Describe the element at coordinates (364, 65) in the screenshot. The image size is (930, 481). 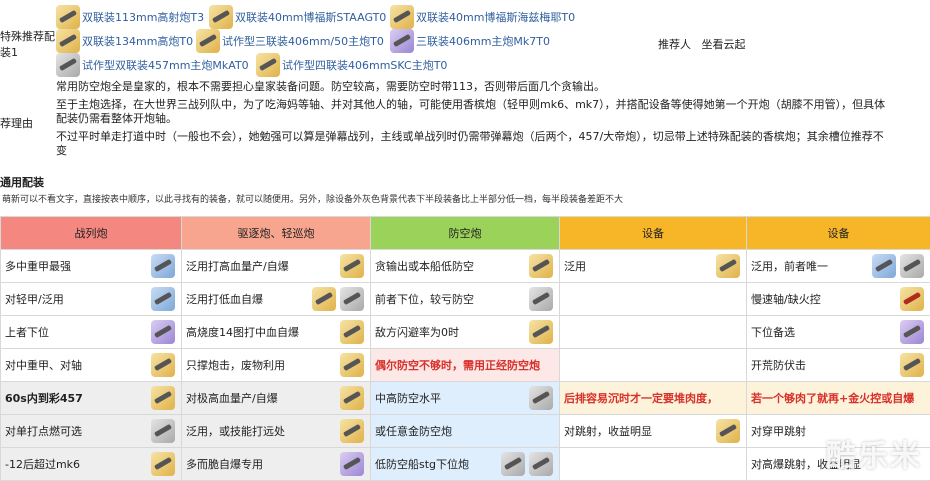
I see `equip-link: 试作型四联装406mmSKC主炮T0` at that location.